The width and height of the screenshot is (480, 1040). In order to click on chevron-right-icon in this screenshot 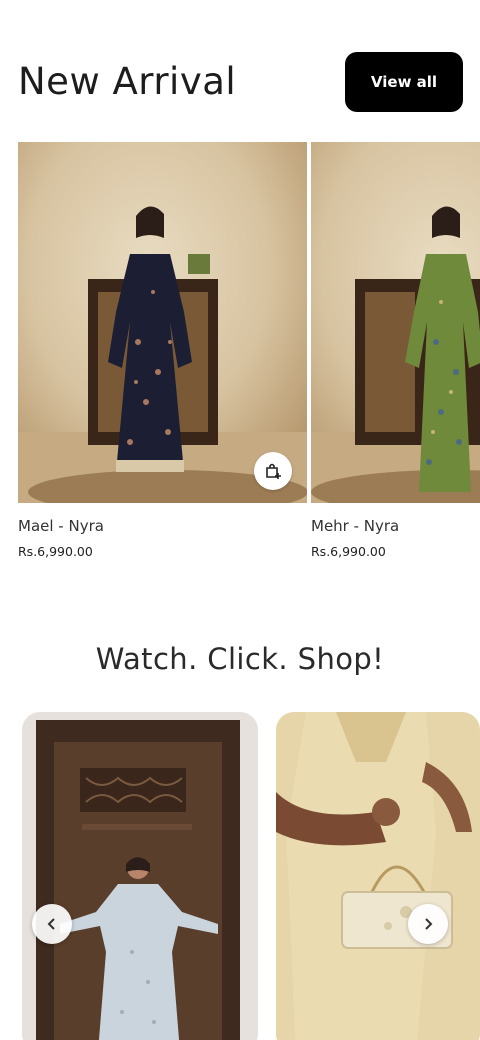, I will do `click(429, 924)`.